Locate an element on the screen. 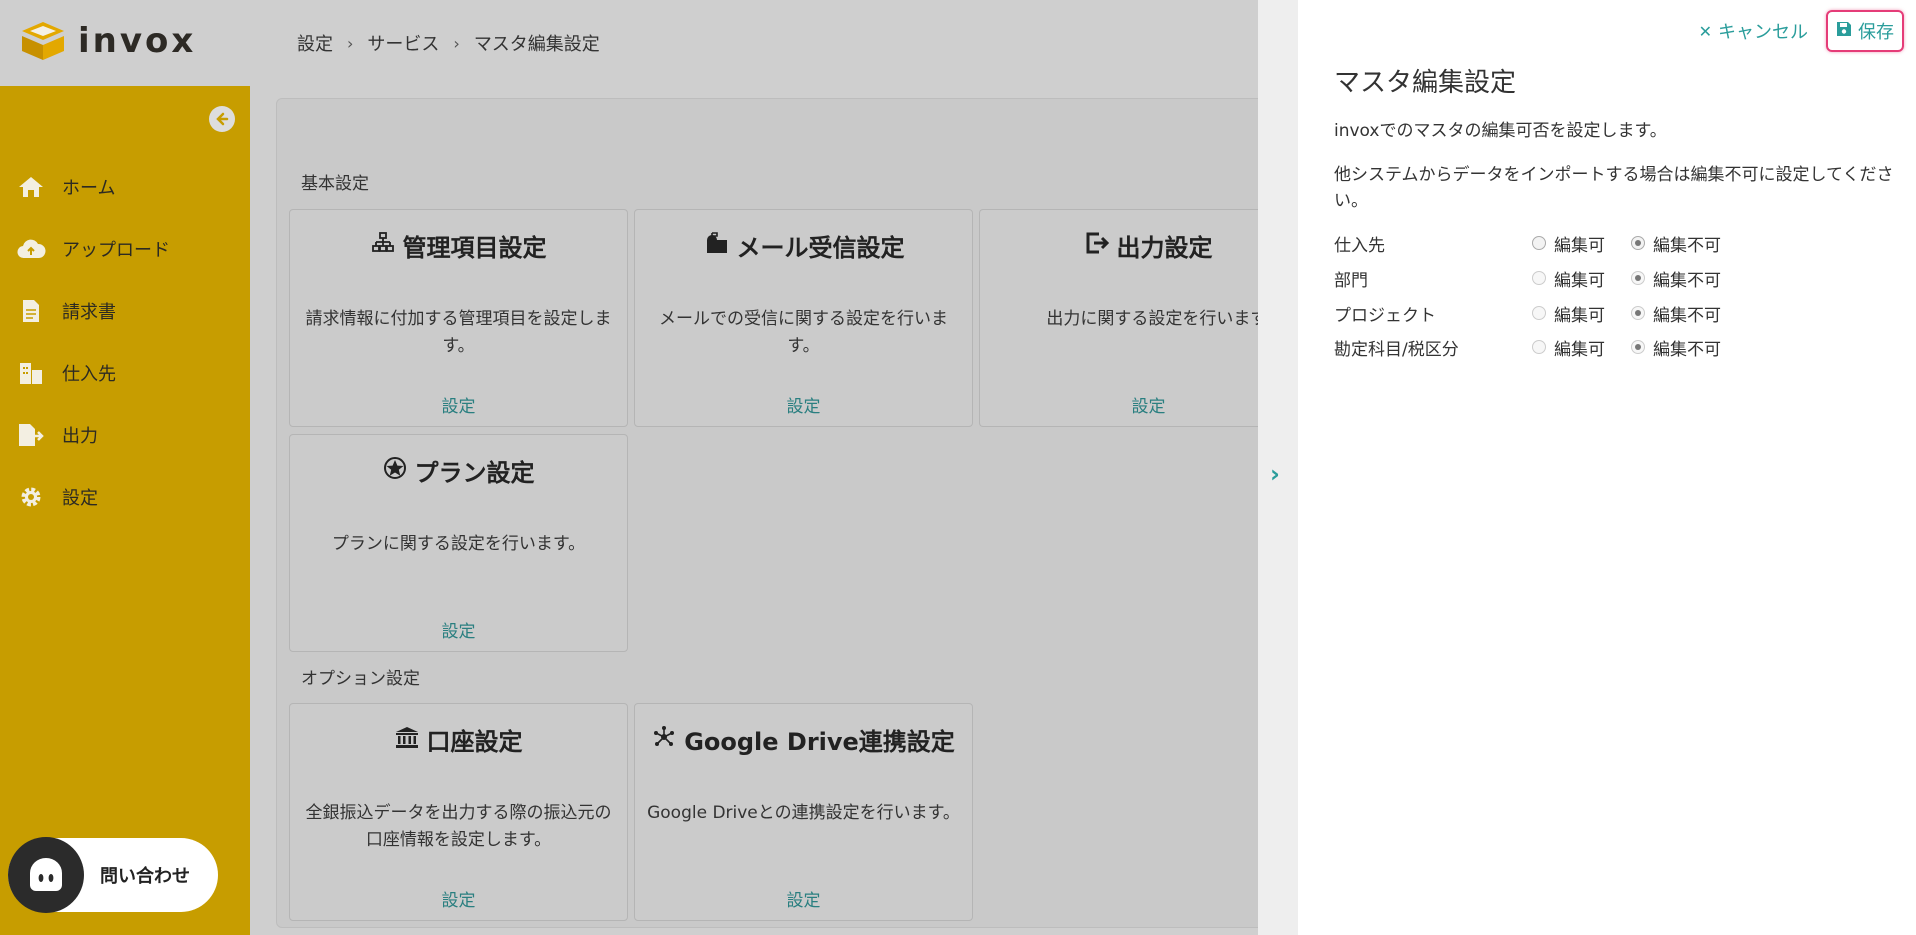 This screenshot has width=1916, height=935. breadcrumb-item: 設定 is located at coordinates (315, 43).